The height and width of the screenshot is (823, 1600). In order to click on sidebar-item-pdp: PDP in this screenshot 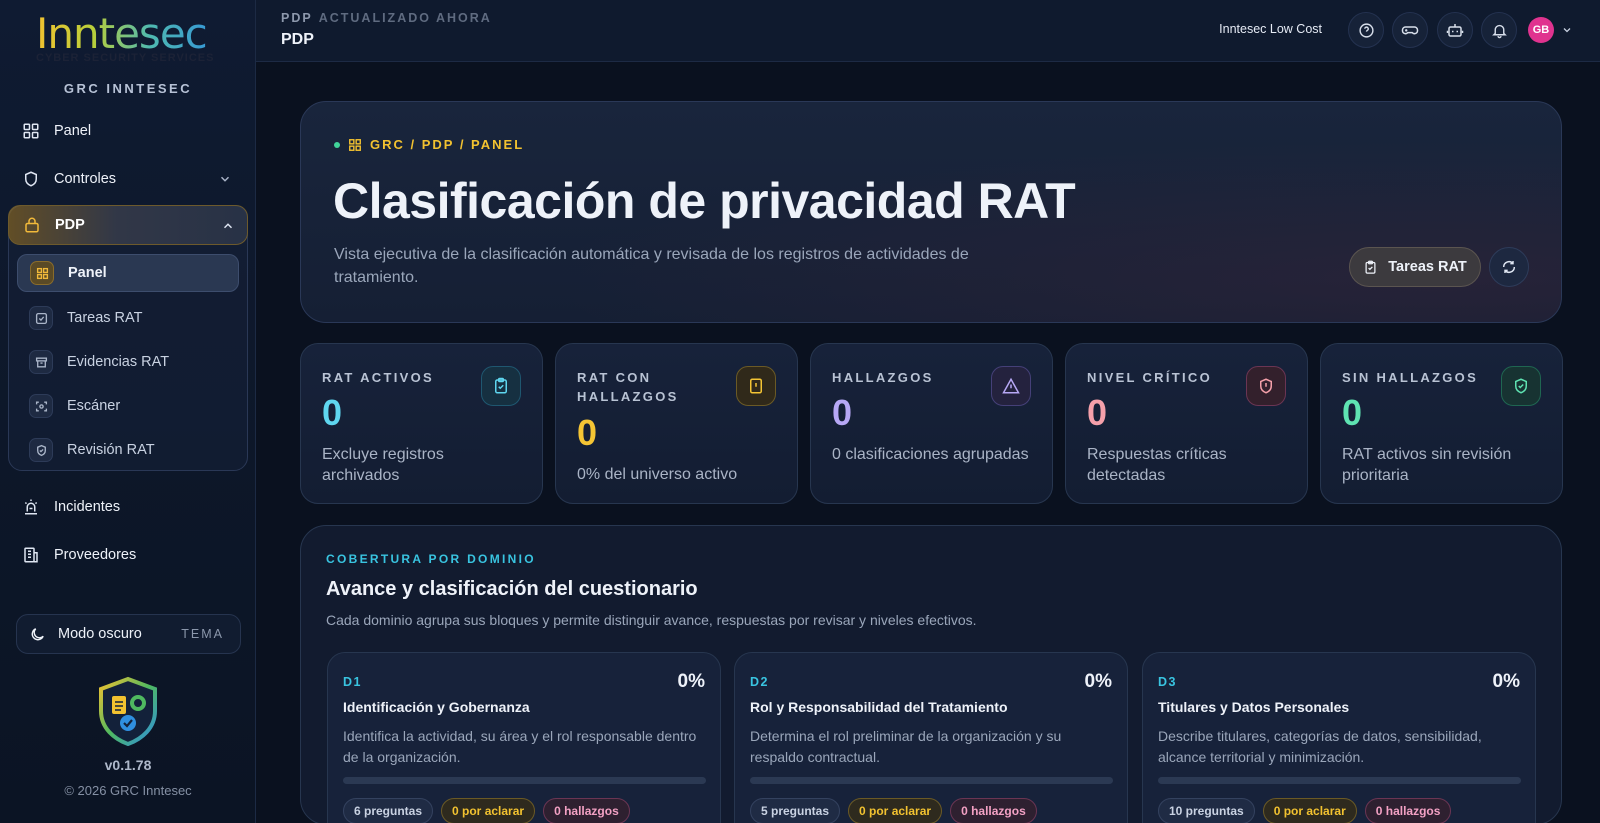, I will do `click(128, 225)`.